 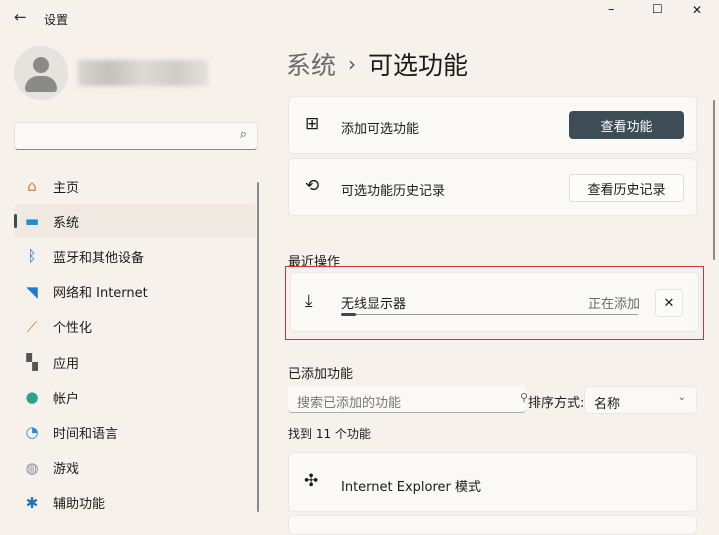 What do you see at coordinates (492, 125) in the screenshot?
I see `add-feature-card: ⊞ 添加可选功能 查看功能` at bounding box center [492, 125].